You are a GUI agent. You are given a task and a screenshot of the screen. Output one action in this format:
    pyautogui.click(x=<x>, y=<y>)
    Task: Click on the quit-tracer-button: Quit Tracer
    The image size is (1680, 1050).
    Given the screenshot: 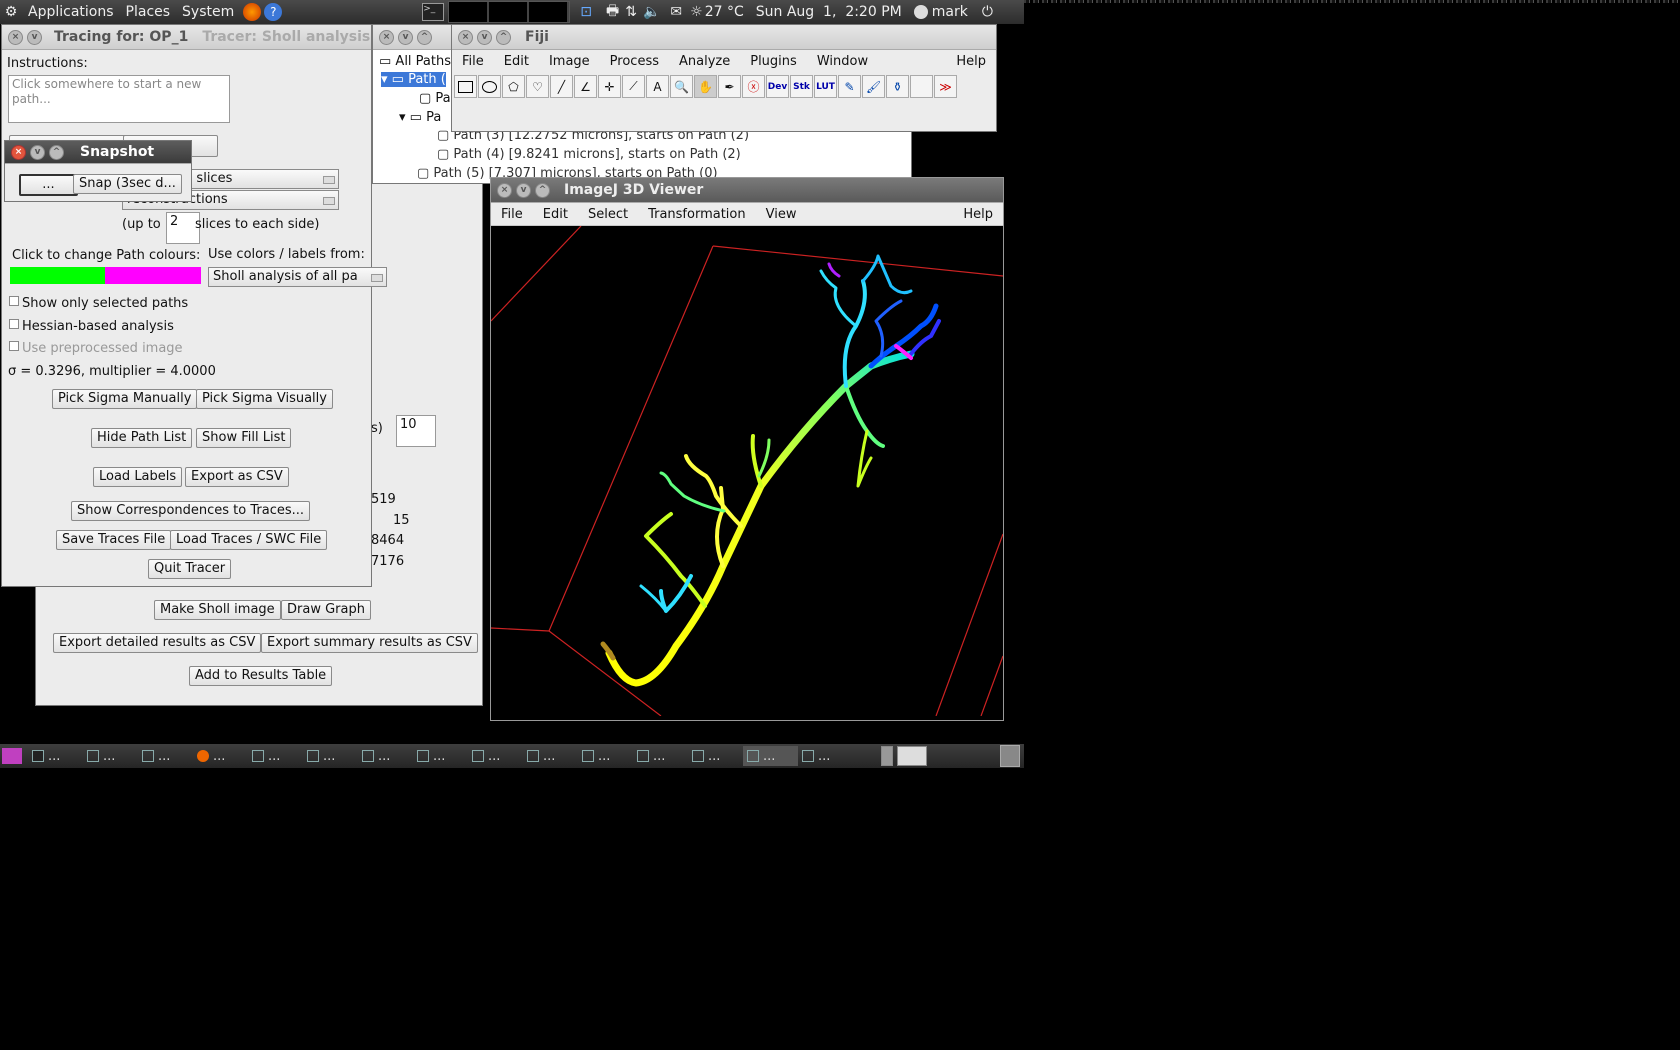 What is the action you would take?
    pyautogui.click(x=190, y=569)
    